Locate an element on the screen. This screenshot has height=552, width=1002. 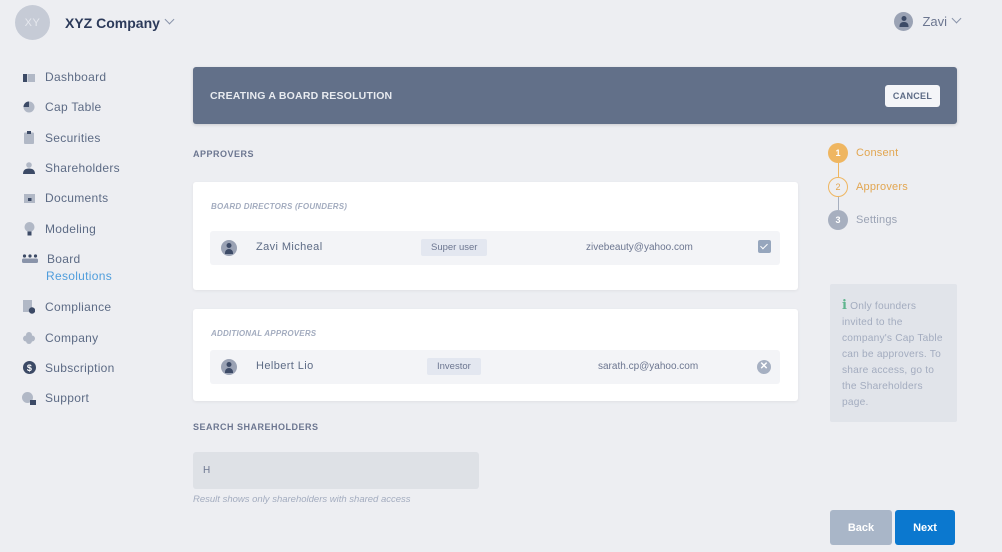
step-label: Settings is located at coordinates (877, 220).